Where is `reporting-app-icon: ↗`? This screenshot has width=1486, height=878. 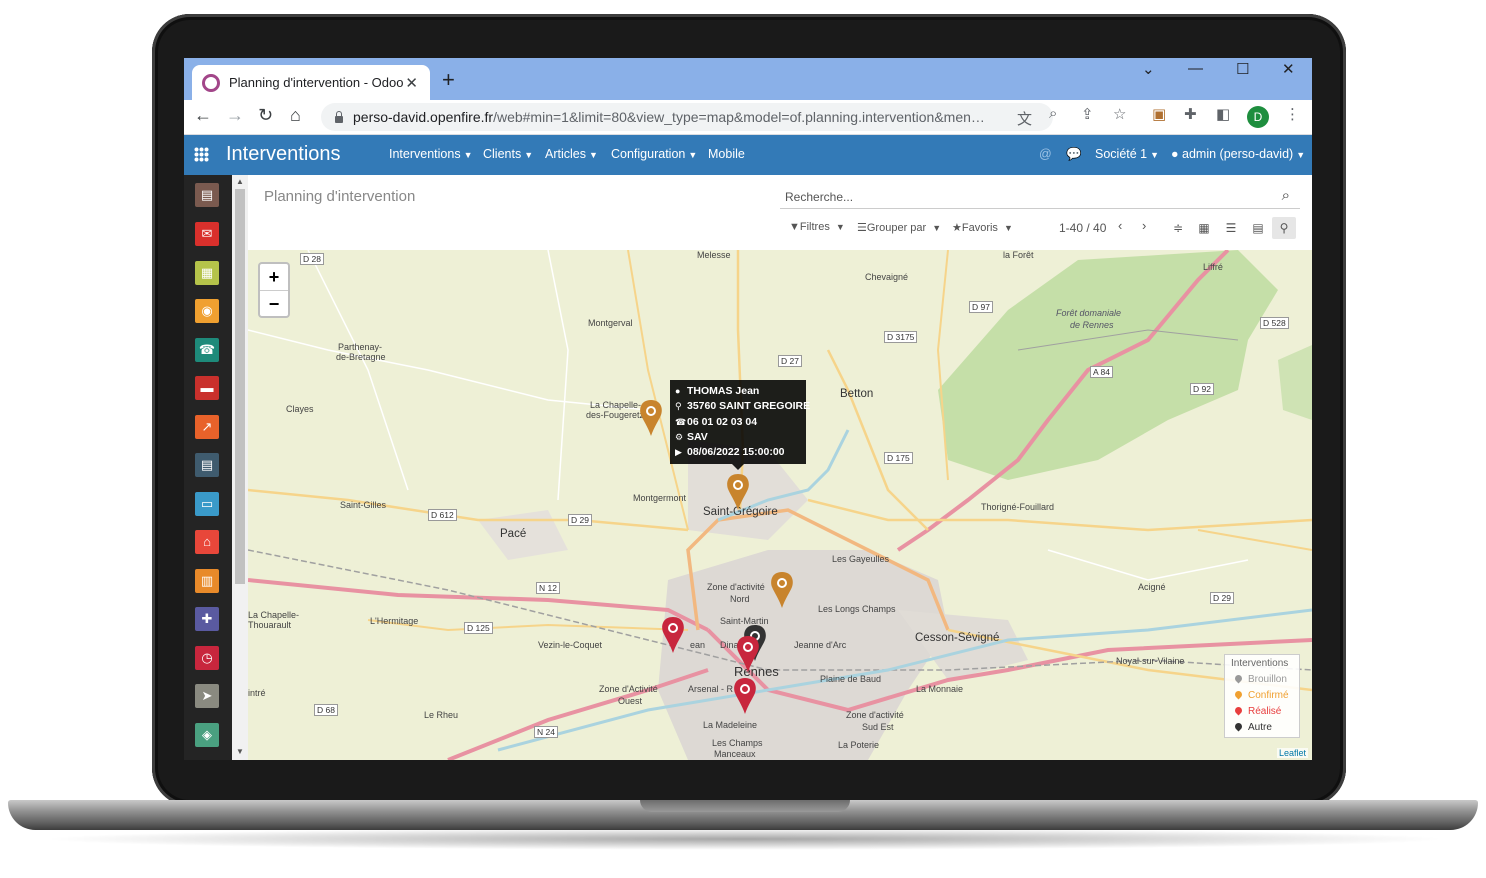
reporting-app-icon: ↗ is located at coordinates (207, 427).